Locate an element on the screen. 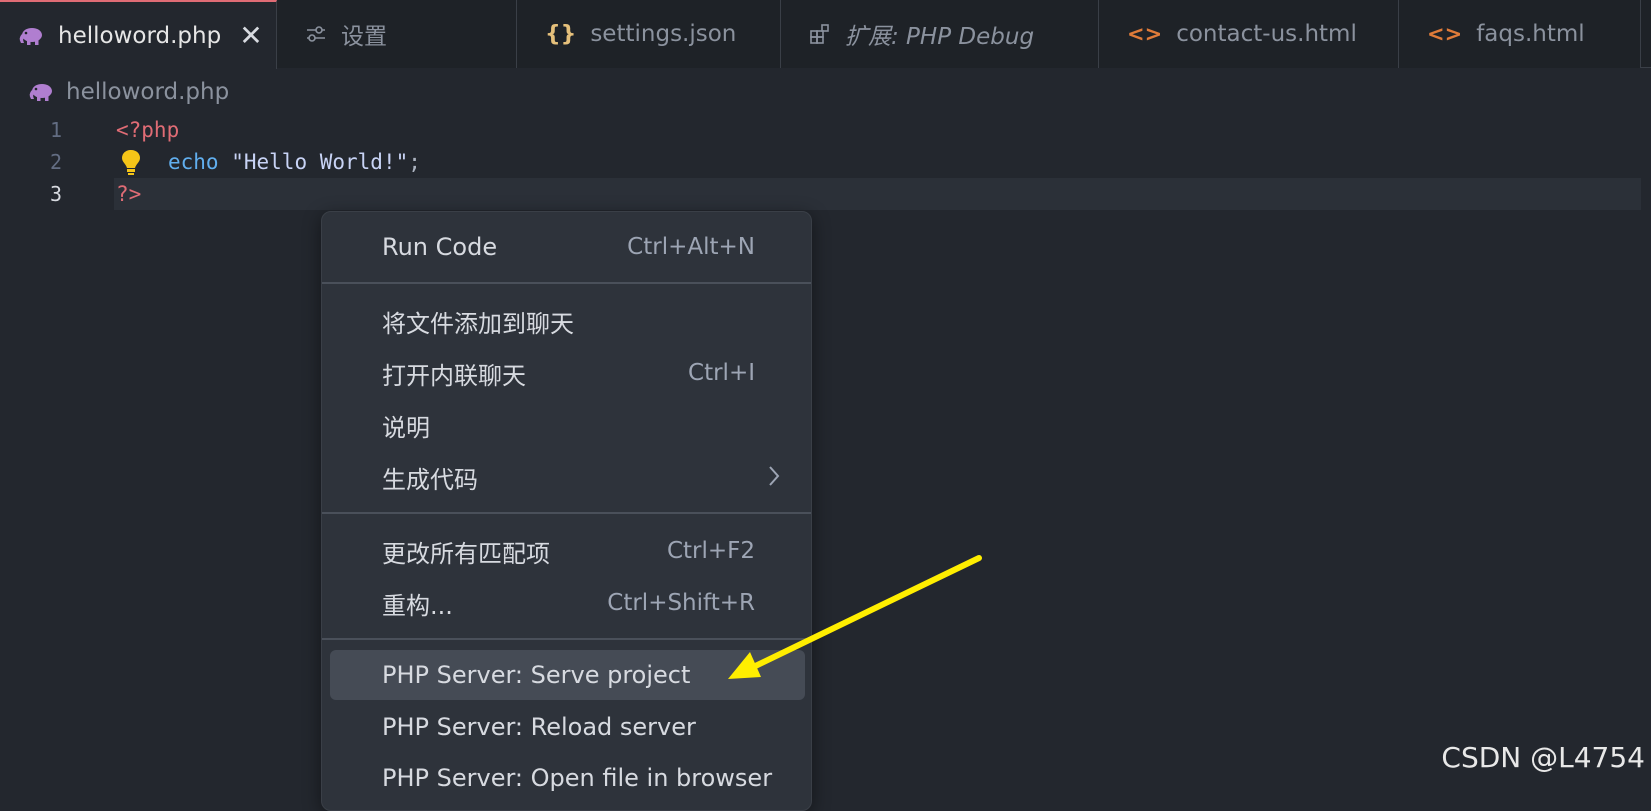 Image resolution: width=1651 pixels, height=811 pixels. tab-label: helloword.php is located at coordinates (140, 35).